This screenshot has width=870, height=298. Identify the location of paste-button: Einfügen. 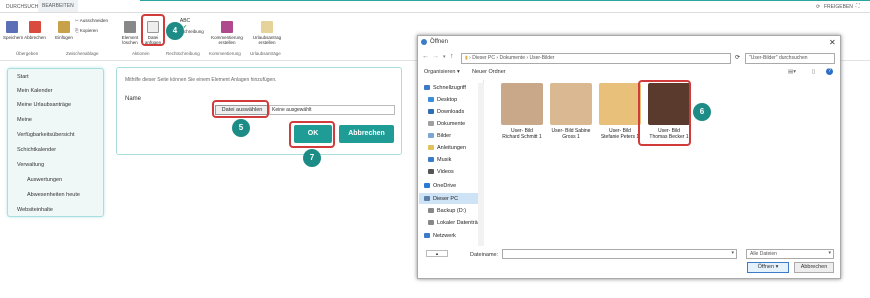
(64, 30).